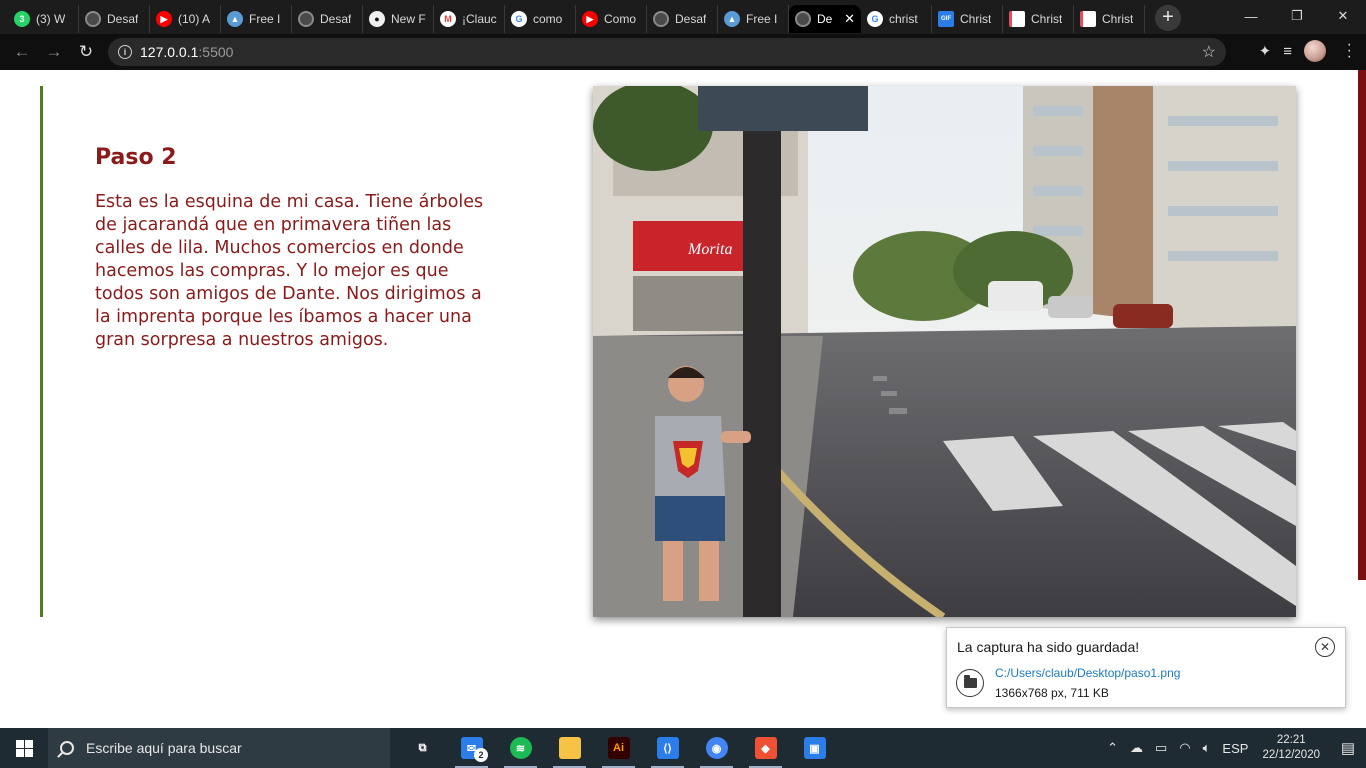 The image size is (1366, 768). I want to click on clock: 22:21 22/12/2020, so click(1291, 748).